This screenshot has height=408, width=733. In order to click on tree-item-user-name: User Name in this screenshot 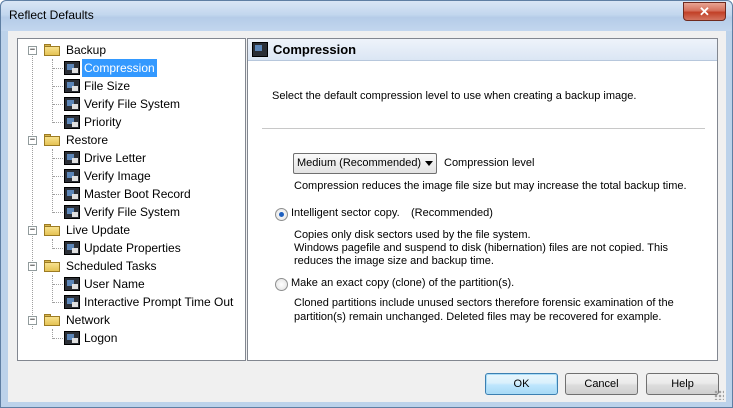, I will do `click(131, 284)`.